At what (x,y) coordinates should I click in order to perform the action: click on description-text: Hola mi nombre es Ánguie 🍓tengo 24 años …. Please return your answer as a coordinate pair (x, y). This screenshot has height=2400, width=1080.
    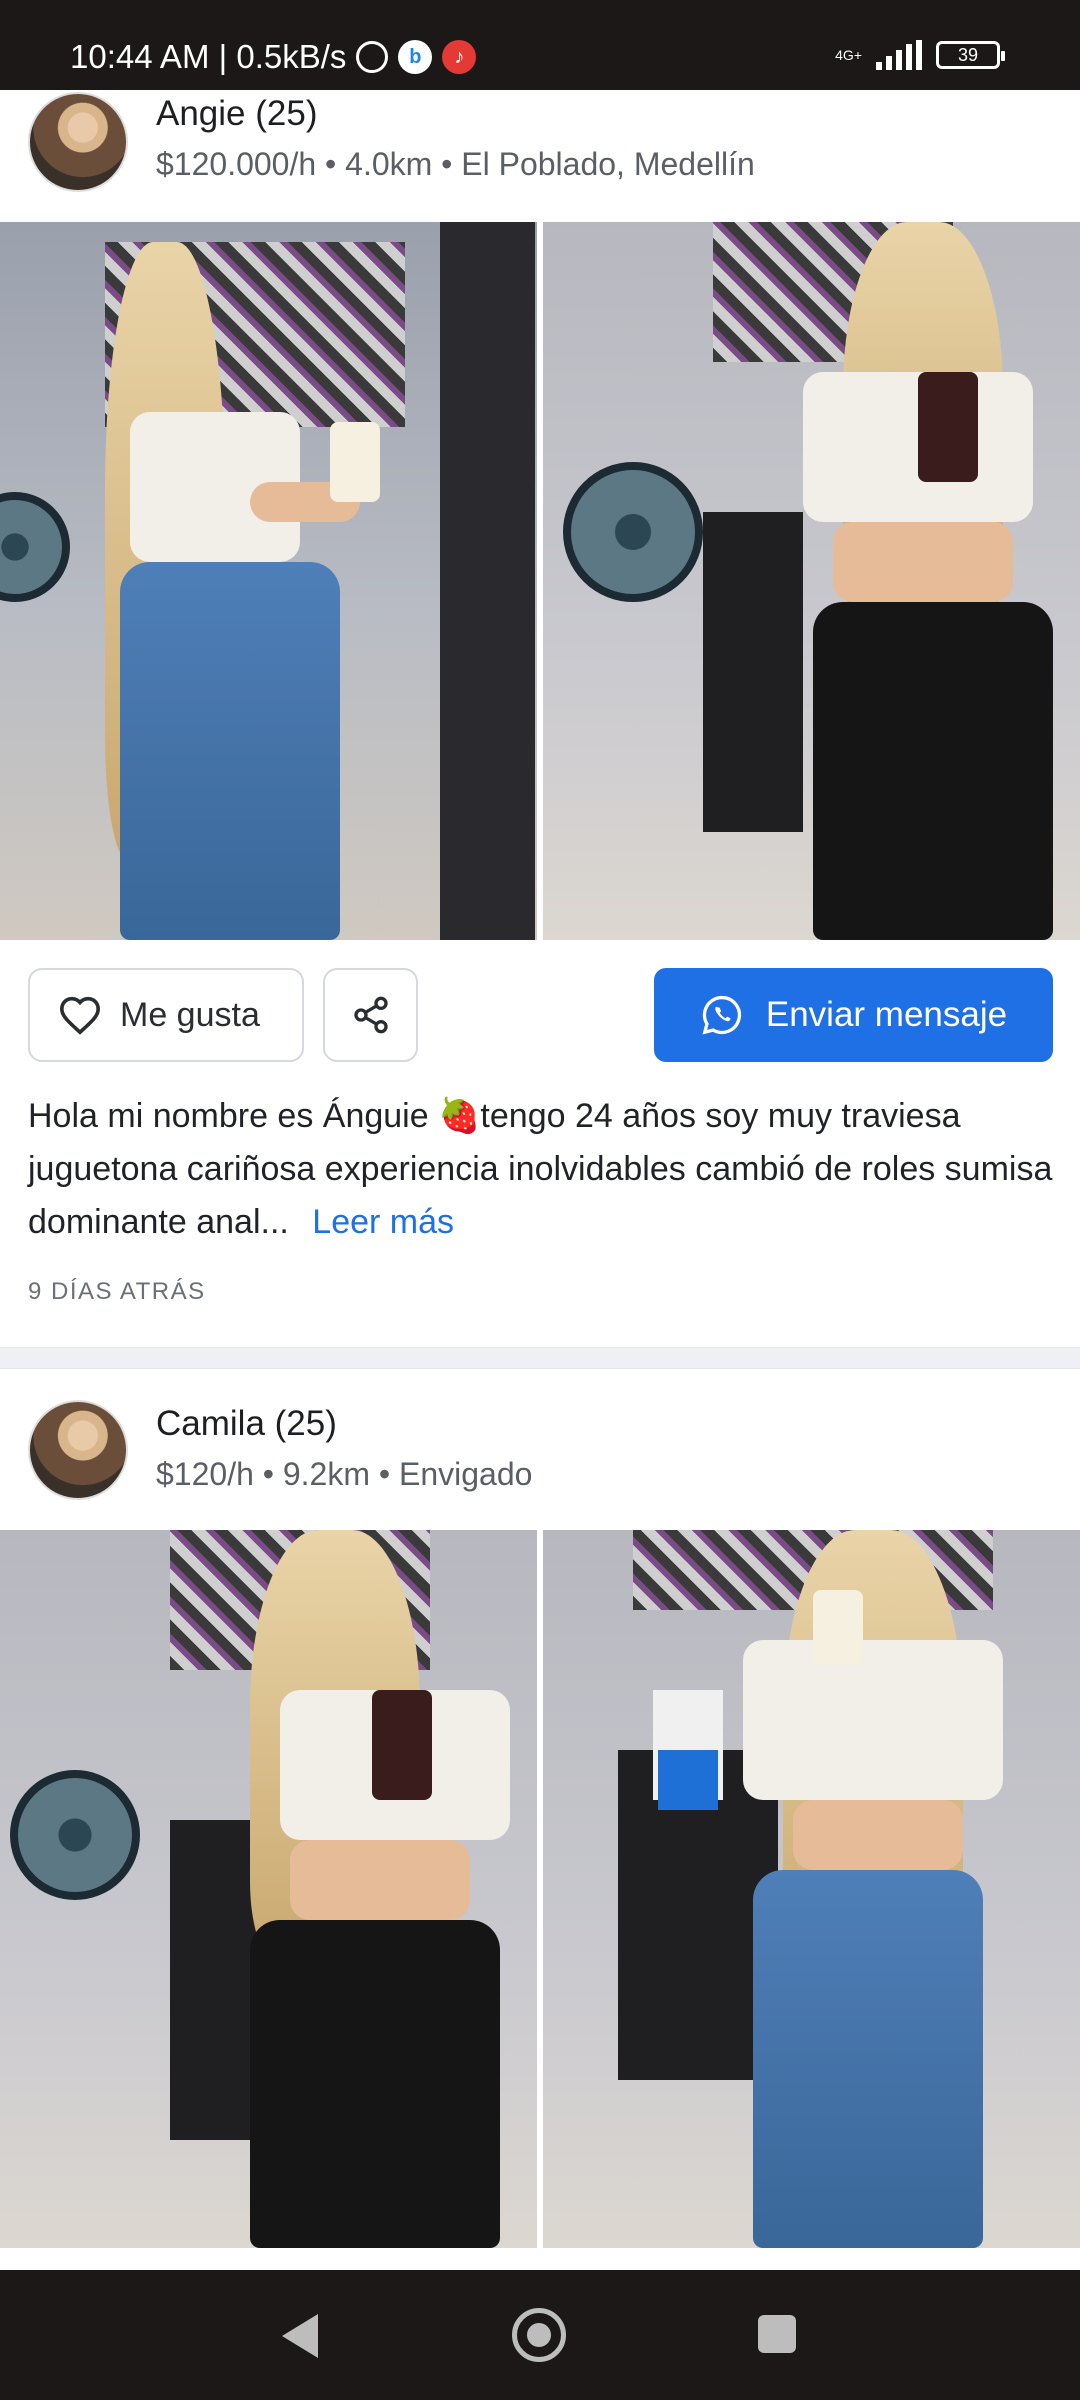
    Looking at the image, I should click on (540, 1169).